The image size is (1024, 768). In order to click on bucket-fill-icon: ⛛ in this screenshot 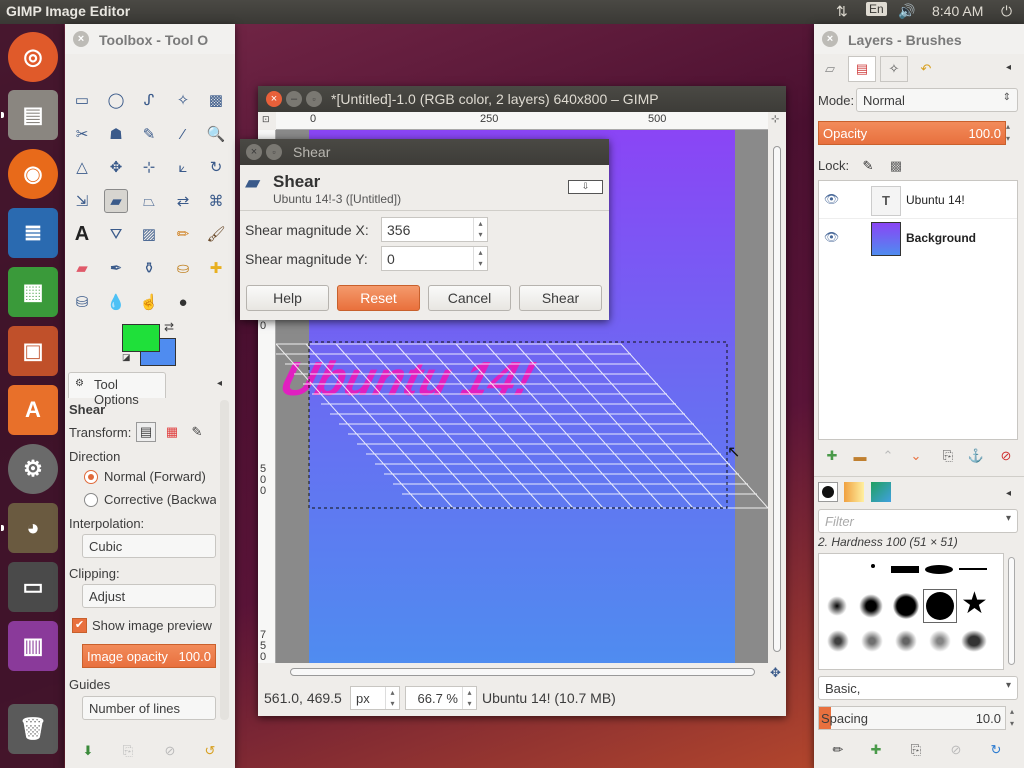, I will do `click(116, 234)`.